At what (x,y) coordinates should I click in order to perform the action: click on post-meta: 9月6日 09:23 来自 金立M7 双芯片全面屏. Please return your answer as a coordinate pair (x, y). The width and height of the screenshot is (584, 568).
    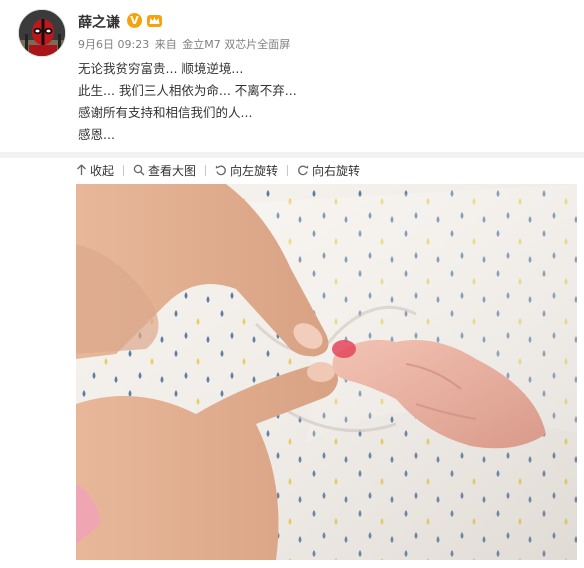
    Looking at the image, I should click on (185, 44).